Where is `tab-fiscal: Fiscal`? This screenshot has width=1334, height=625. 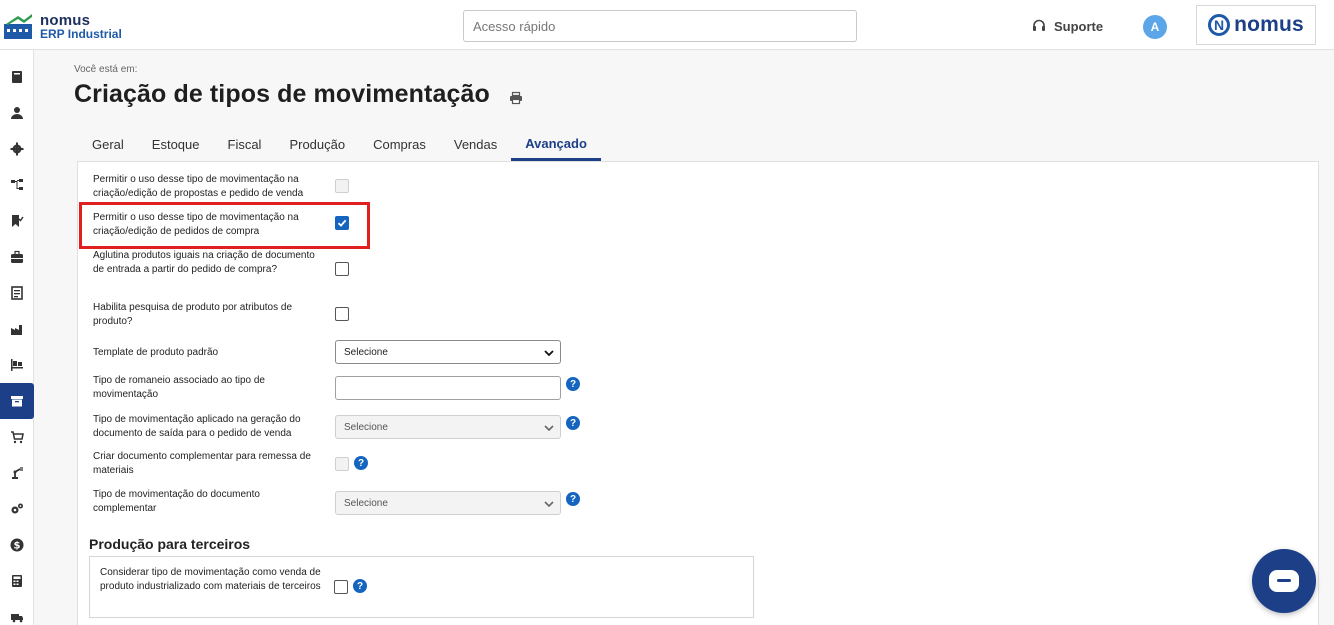
tab-fiscal: Fiscal is located at coordinates (245, 144).